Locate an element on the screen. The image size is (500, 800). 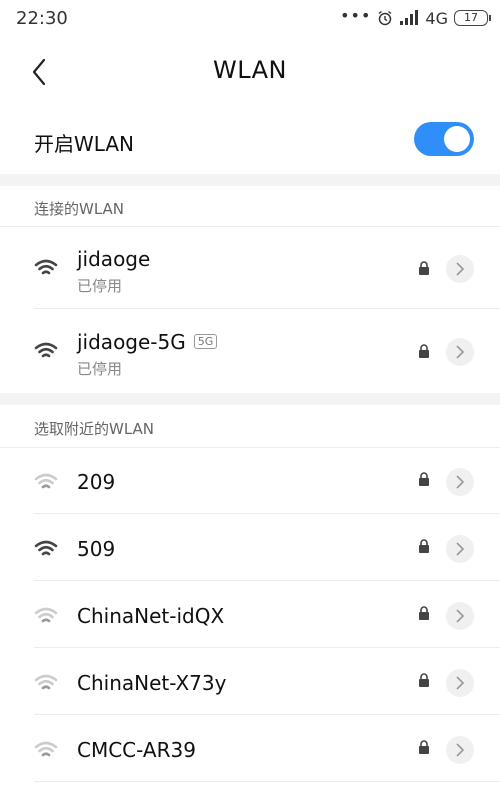
network-row-jidaoge: jidaoge 已停用 is located at coordinates (250, 268).